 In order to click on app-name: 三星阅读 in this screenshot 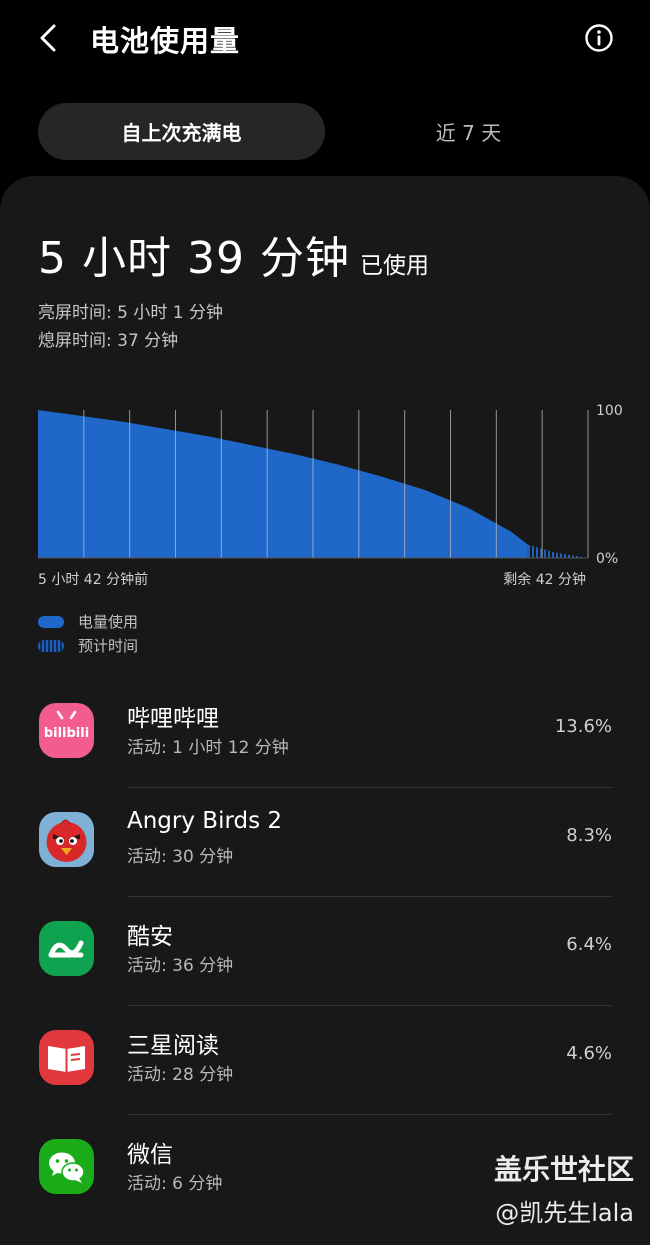, I will do `click(173, 1046)`.